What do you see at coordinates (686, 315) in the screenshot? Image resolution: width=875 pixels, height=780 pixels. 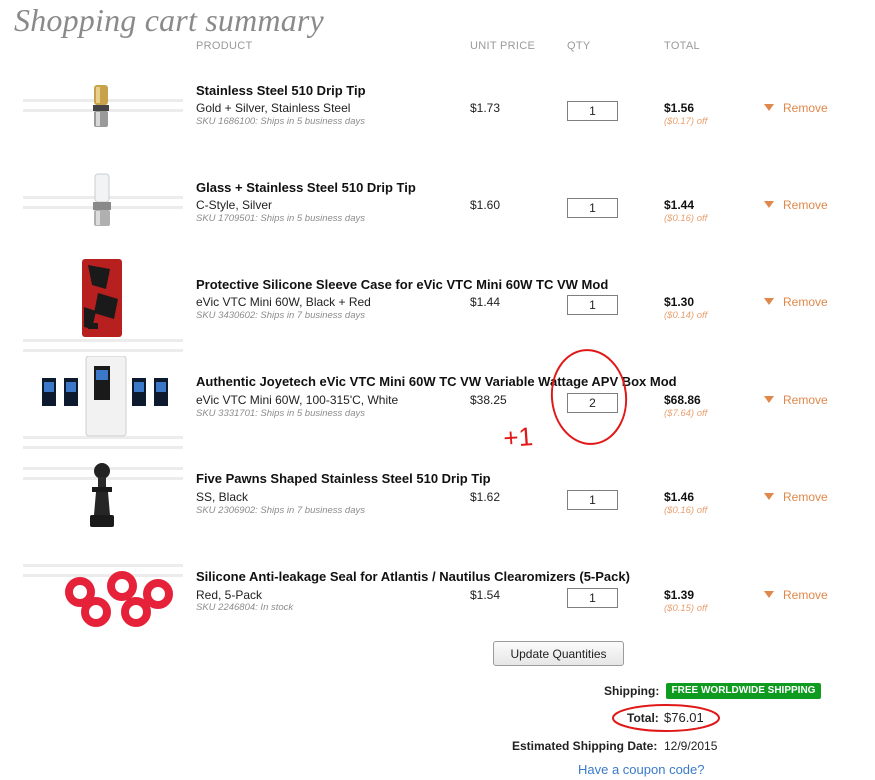 I see `discount-text: ($0.14) off` at bounding box center [686, 315].